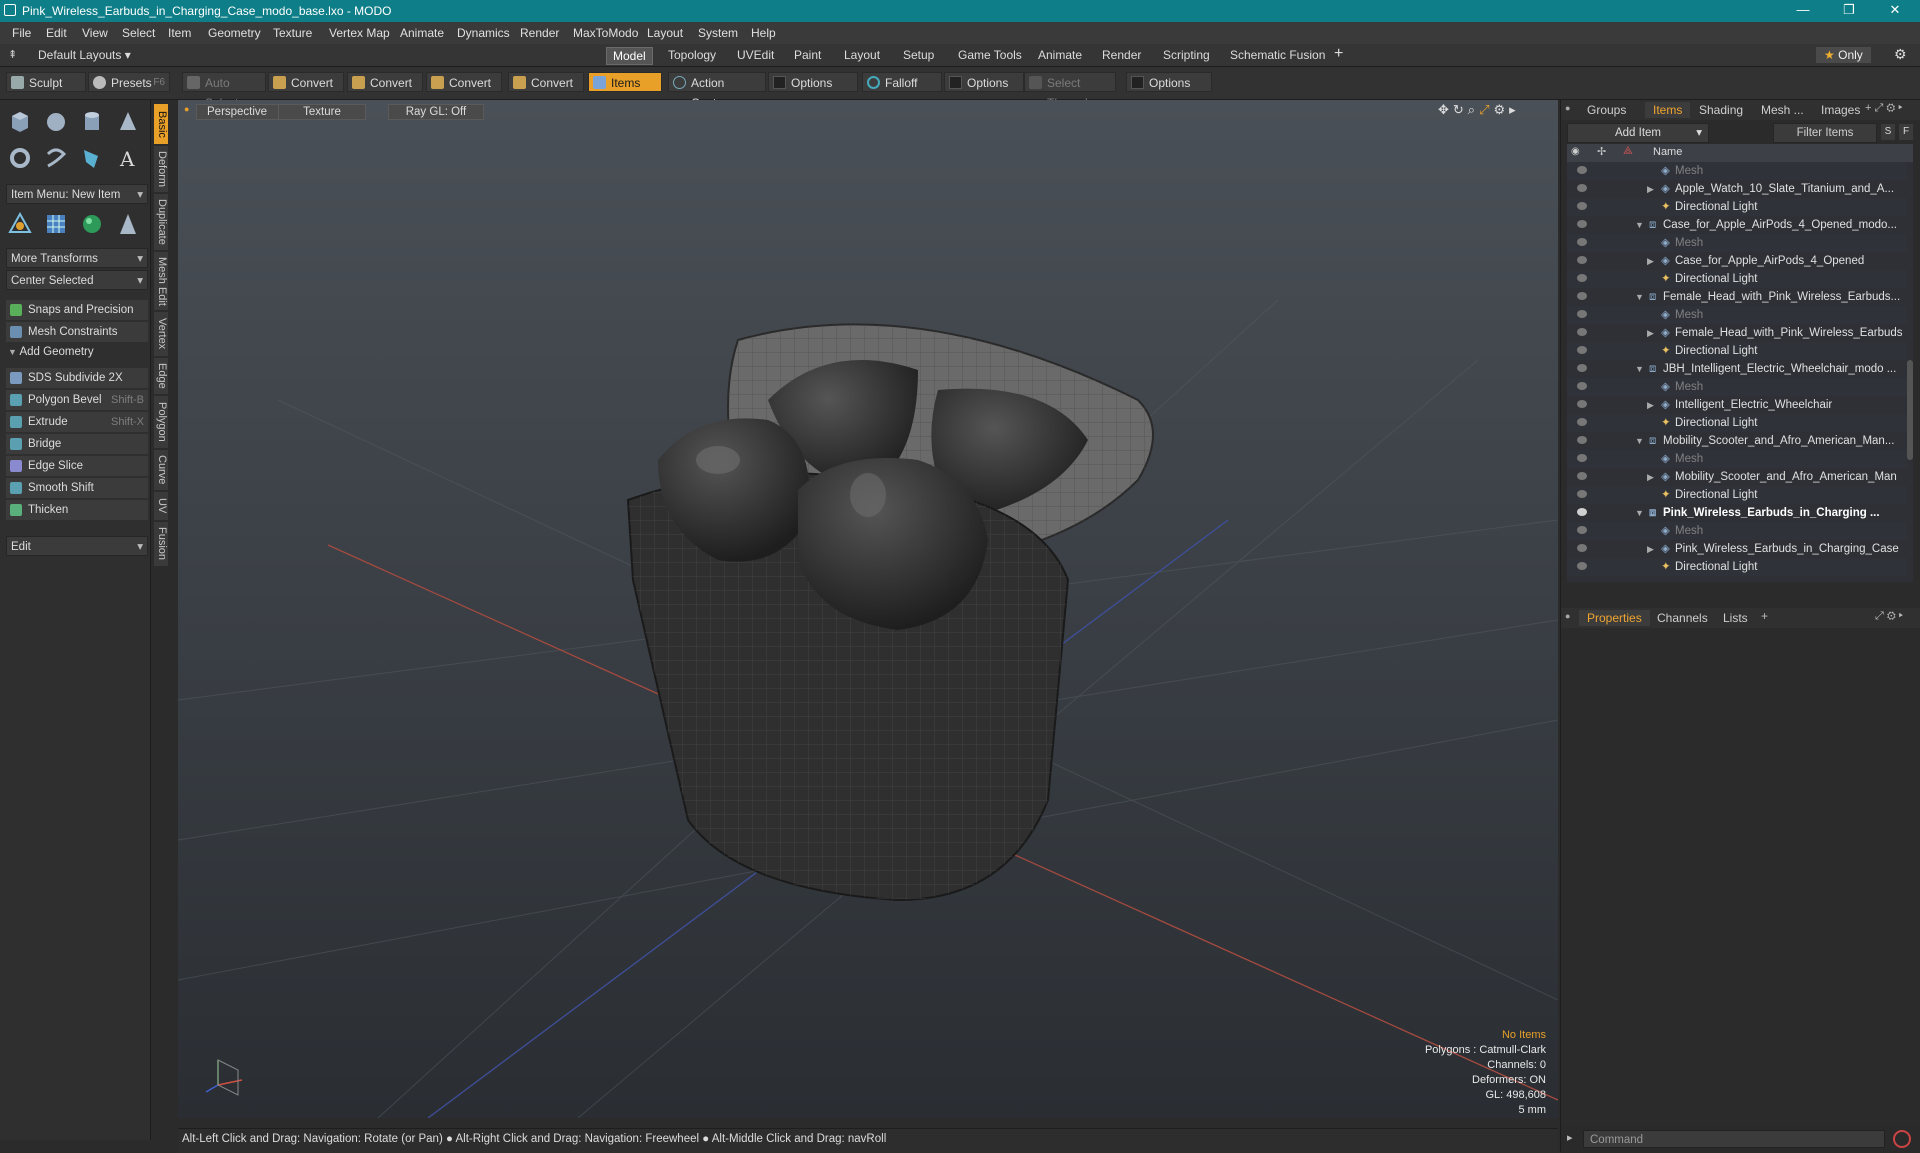 Image resolution: width=1920 pixels, height=1153 pixels. I want to click on mesh-constraints-button: Mesh Constraints, so click(77, 332).